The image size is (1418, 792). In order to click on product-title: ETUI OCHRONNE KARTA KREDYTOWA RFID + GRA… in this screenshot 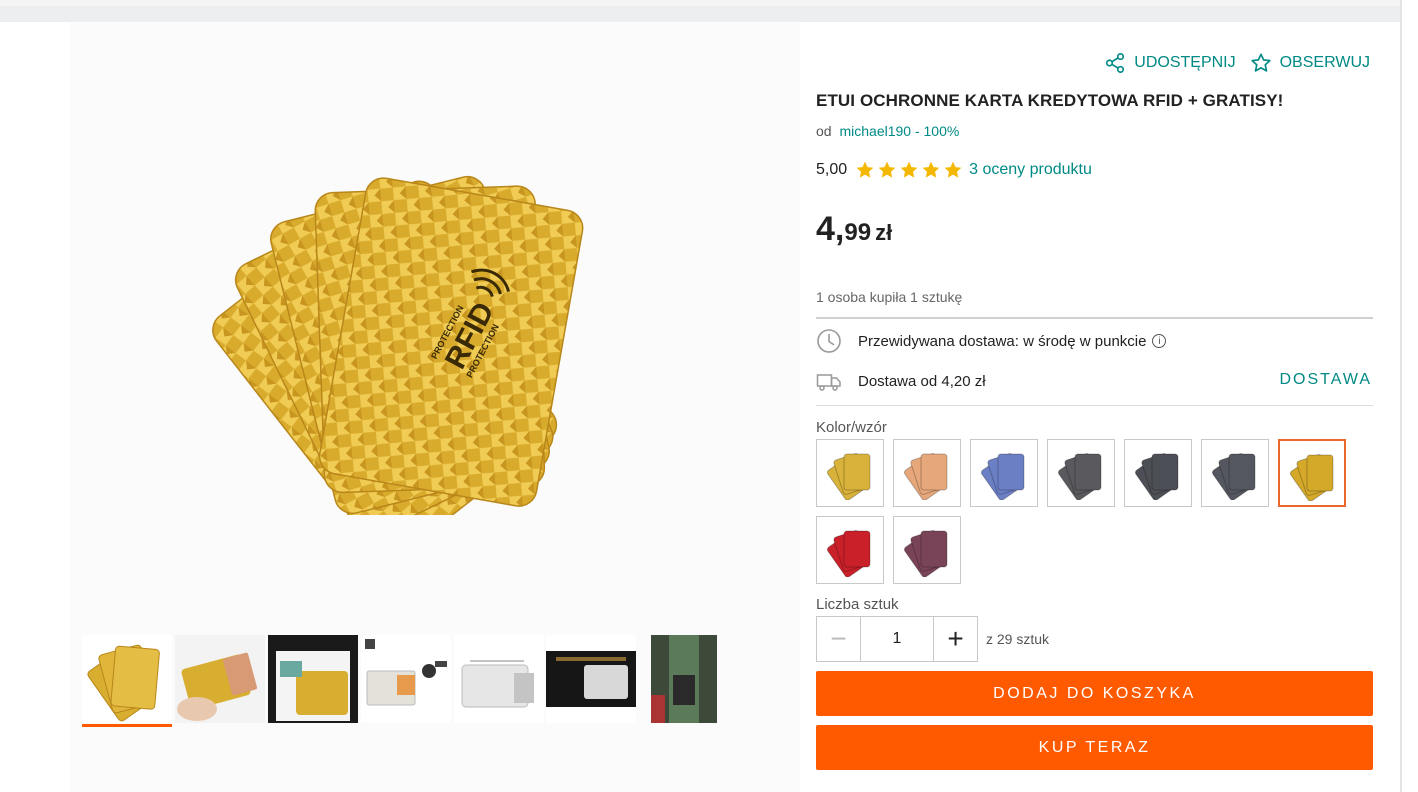, I will do `click(1050, 100)`.